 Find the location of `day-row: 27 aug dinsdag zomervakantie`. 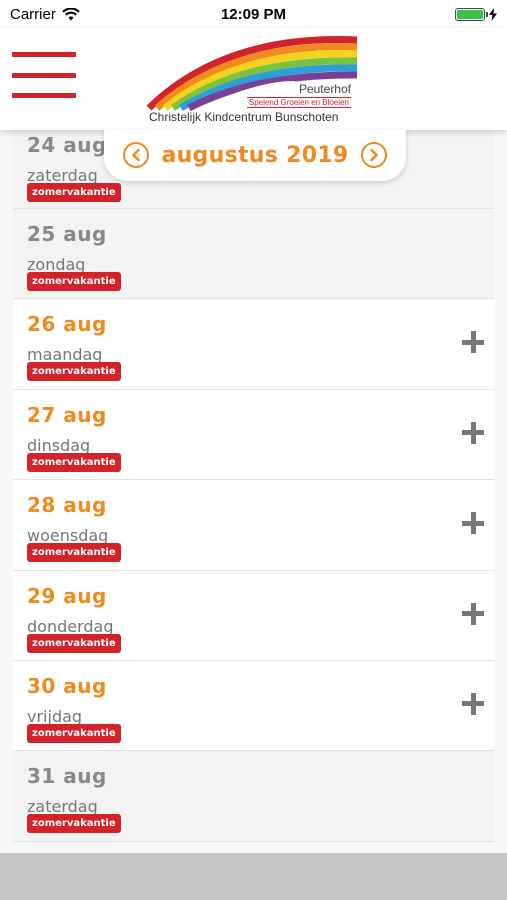

day-row: 27 aug dinsdag zomervakantie is located at coordinates (253, 435).